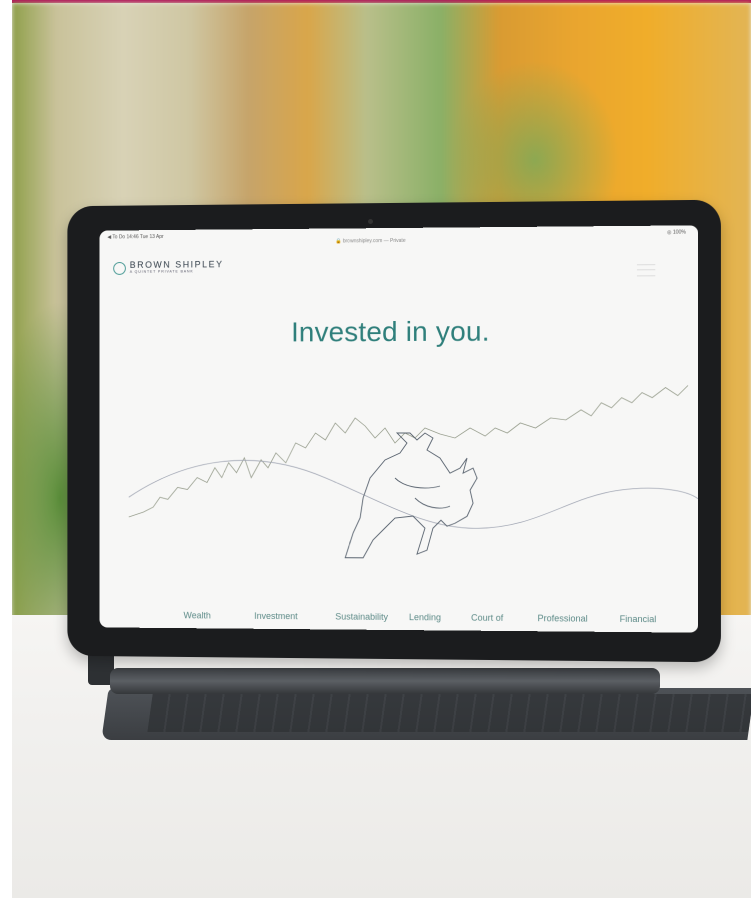 This screenshot has height=898, width=751. I want to click on keyboard-keys, so click(449, 713).